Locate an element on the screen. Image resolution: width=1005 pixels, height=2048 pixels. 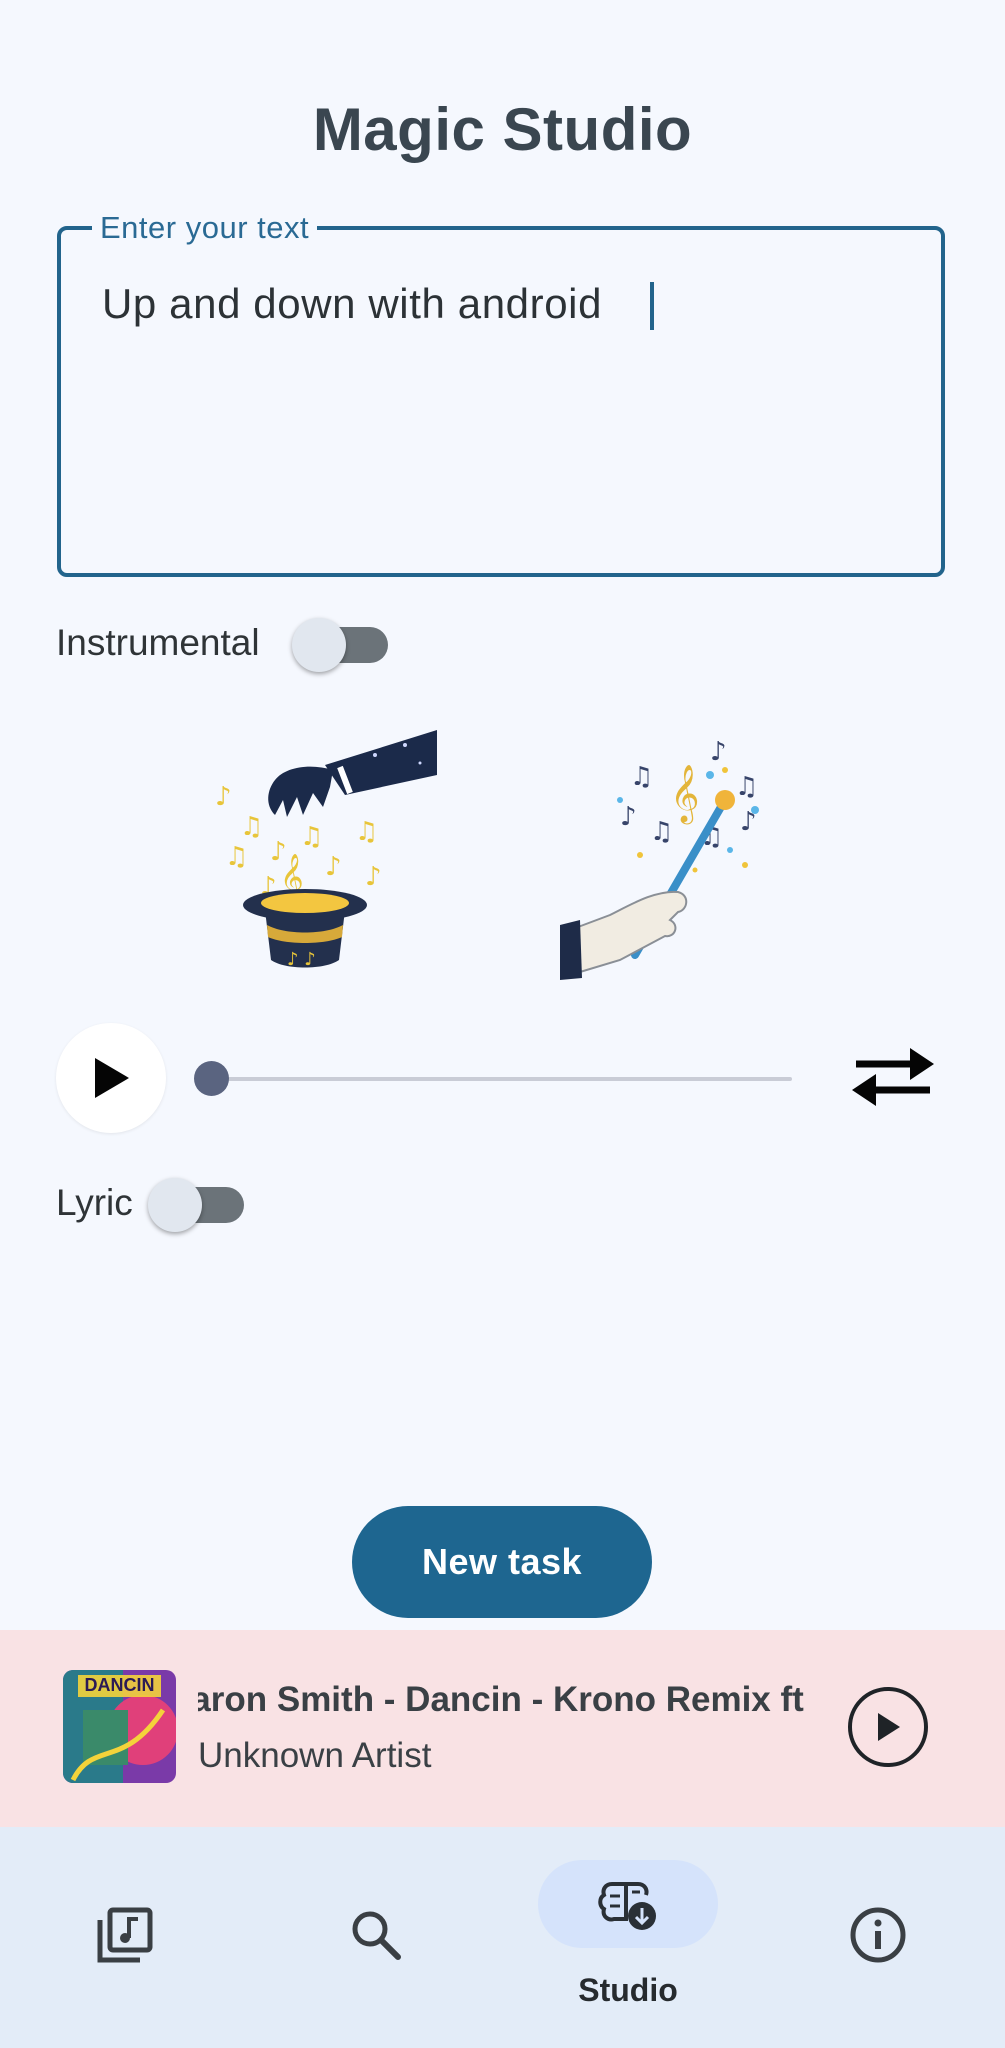
conductor-wand-illustration: ♫♪ ♫ ♪♫♪ ♫ 𝄞 is located at coordinates (659, 858).